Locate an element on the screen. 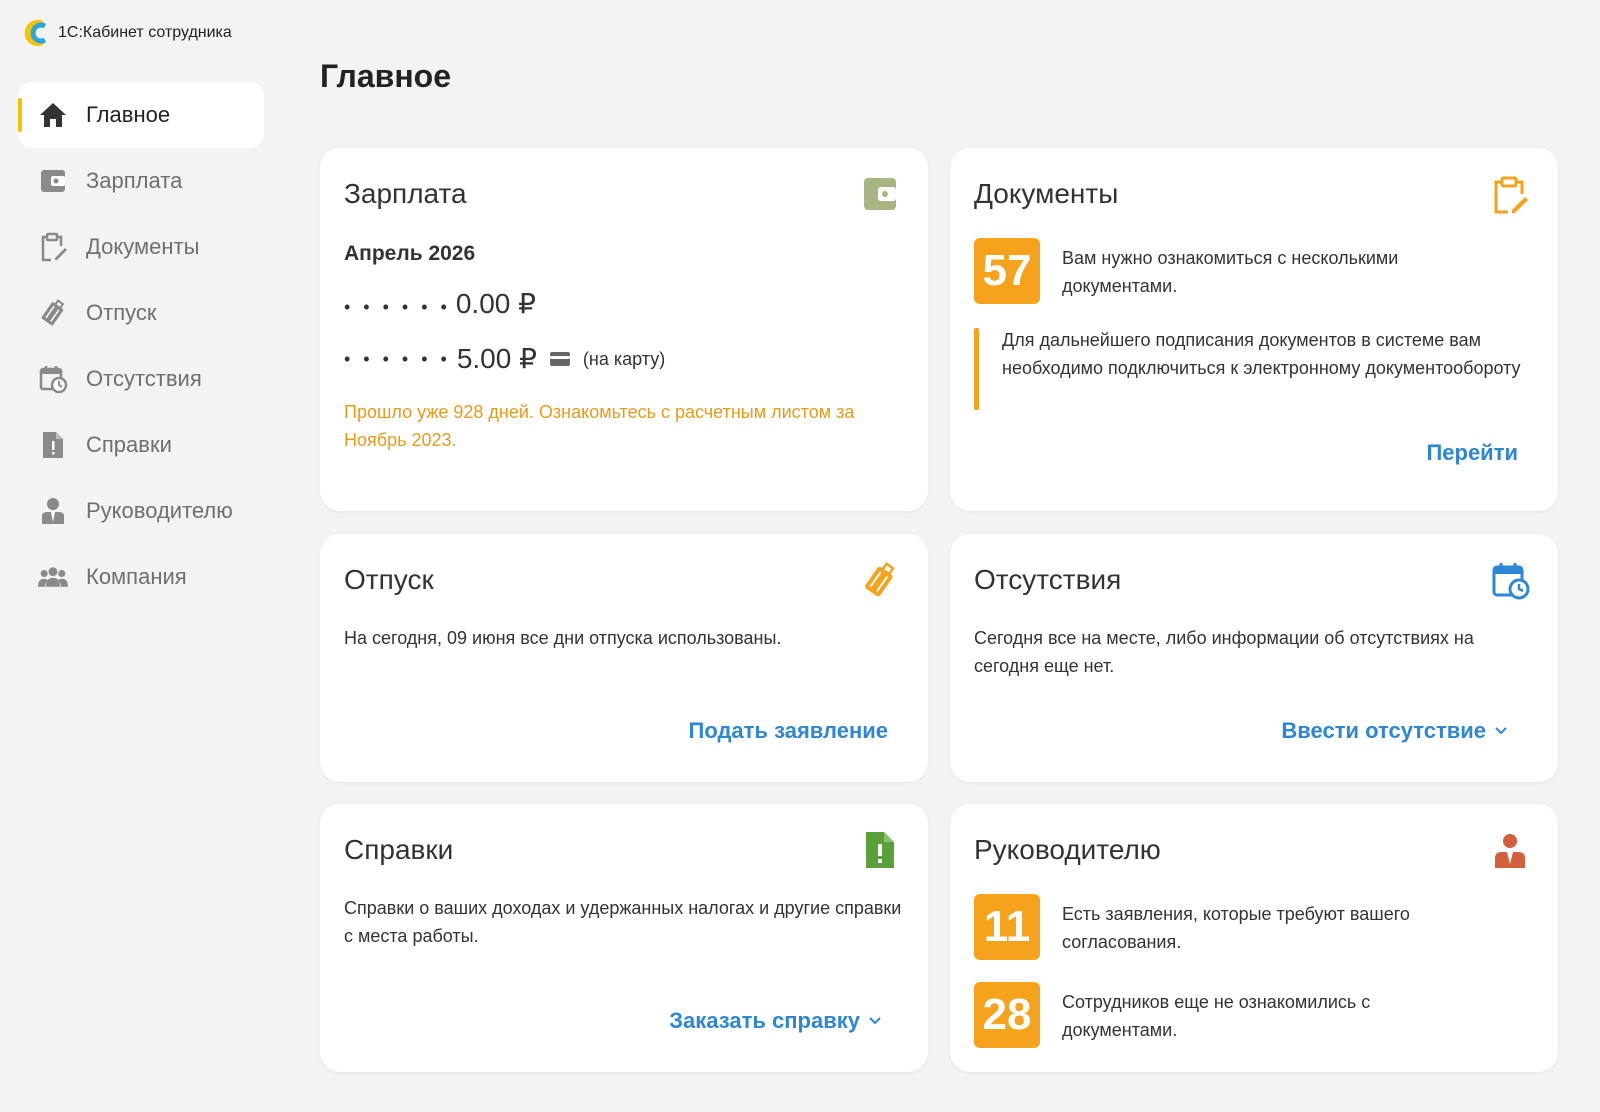  sidebar-item-documents: Документы is located at coordinates (141, 247).